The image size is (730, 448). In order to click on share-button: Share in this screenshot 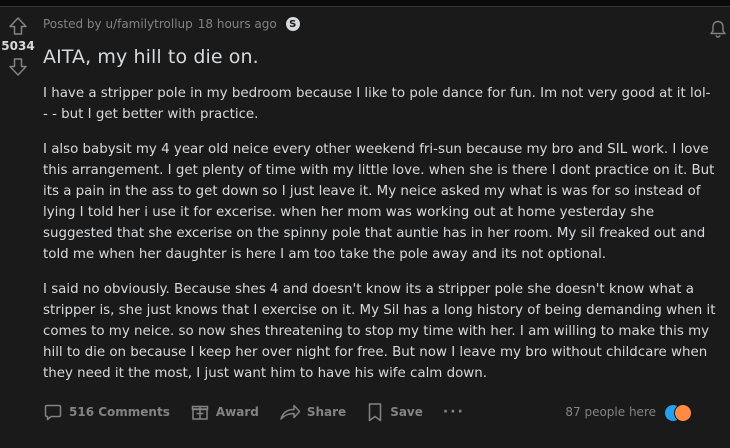, I will do `click(312, 412)`.